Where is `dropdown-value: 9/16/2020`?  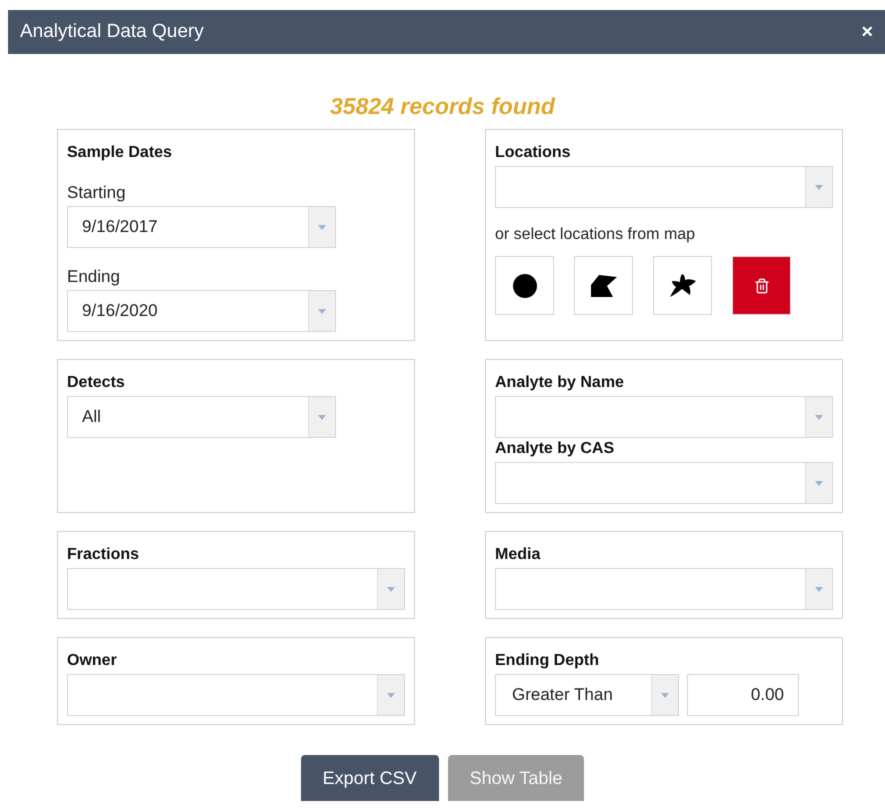 dropdown-value: 9/16/2020 is located at coordinates (120, 311).